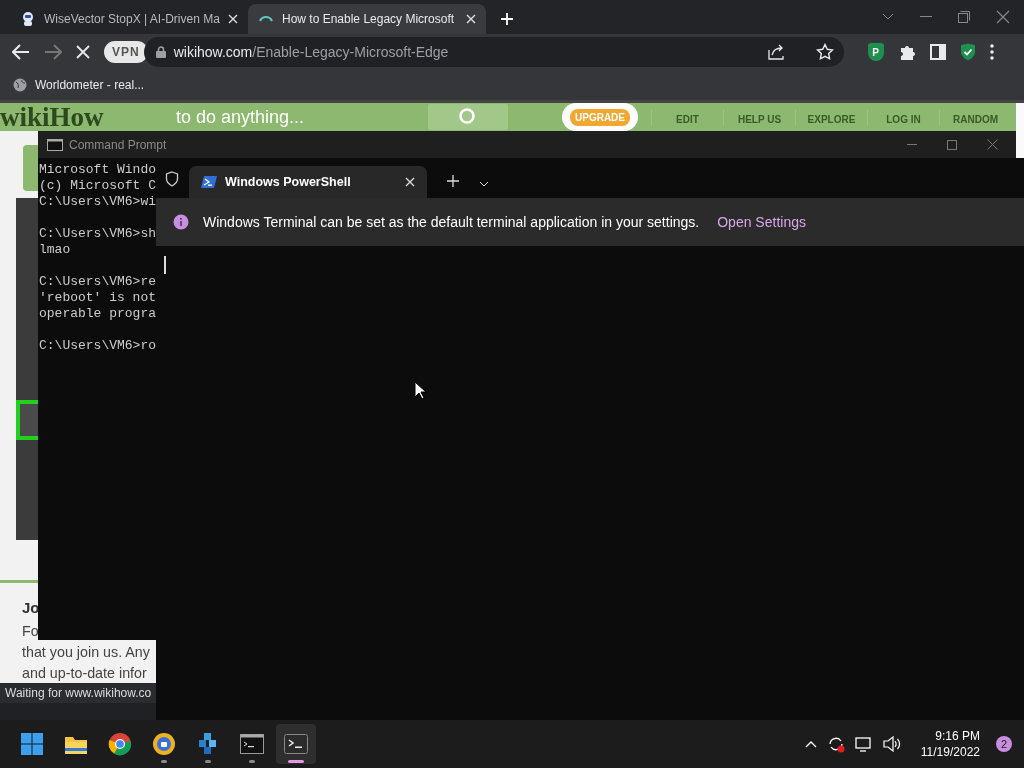  What do you see at coordinates (28, 19) in the screenshot?
I see `robot-icon` at bounding box center [28, 19].